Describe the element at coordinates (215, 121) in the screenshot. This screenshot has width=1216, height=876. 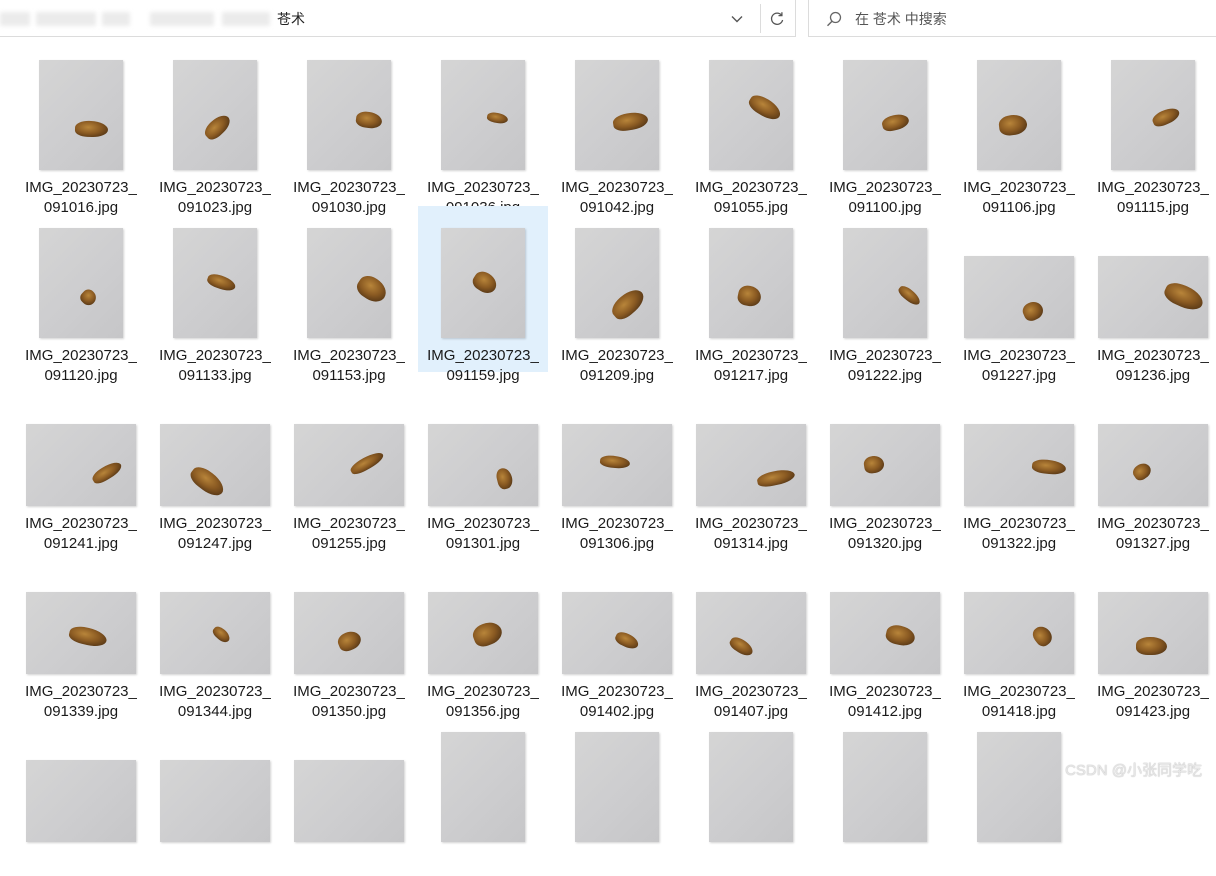
I see `file-item: IMG_20230723_091023.jpg` at that location.